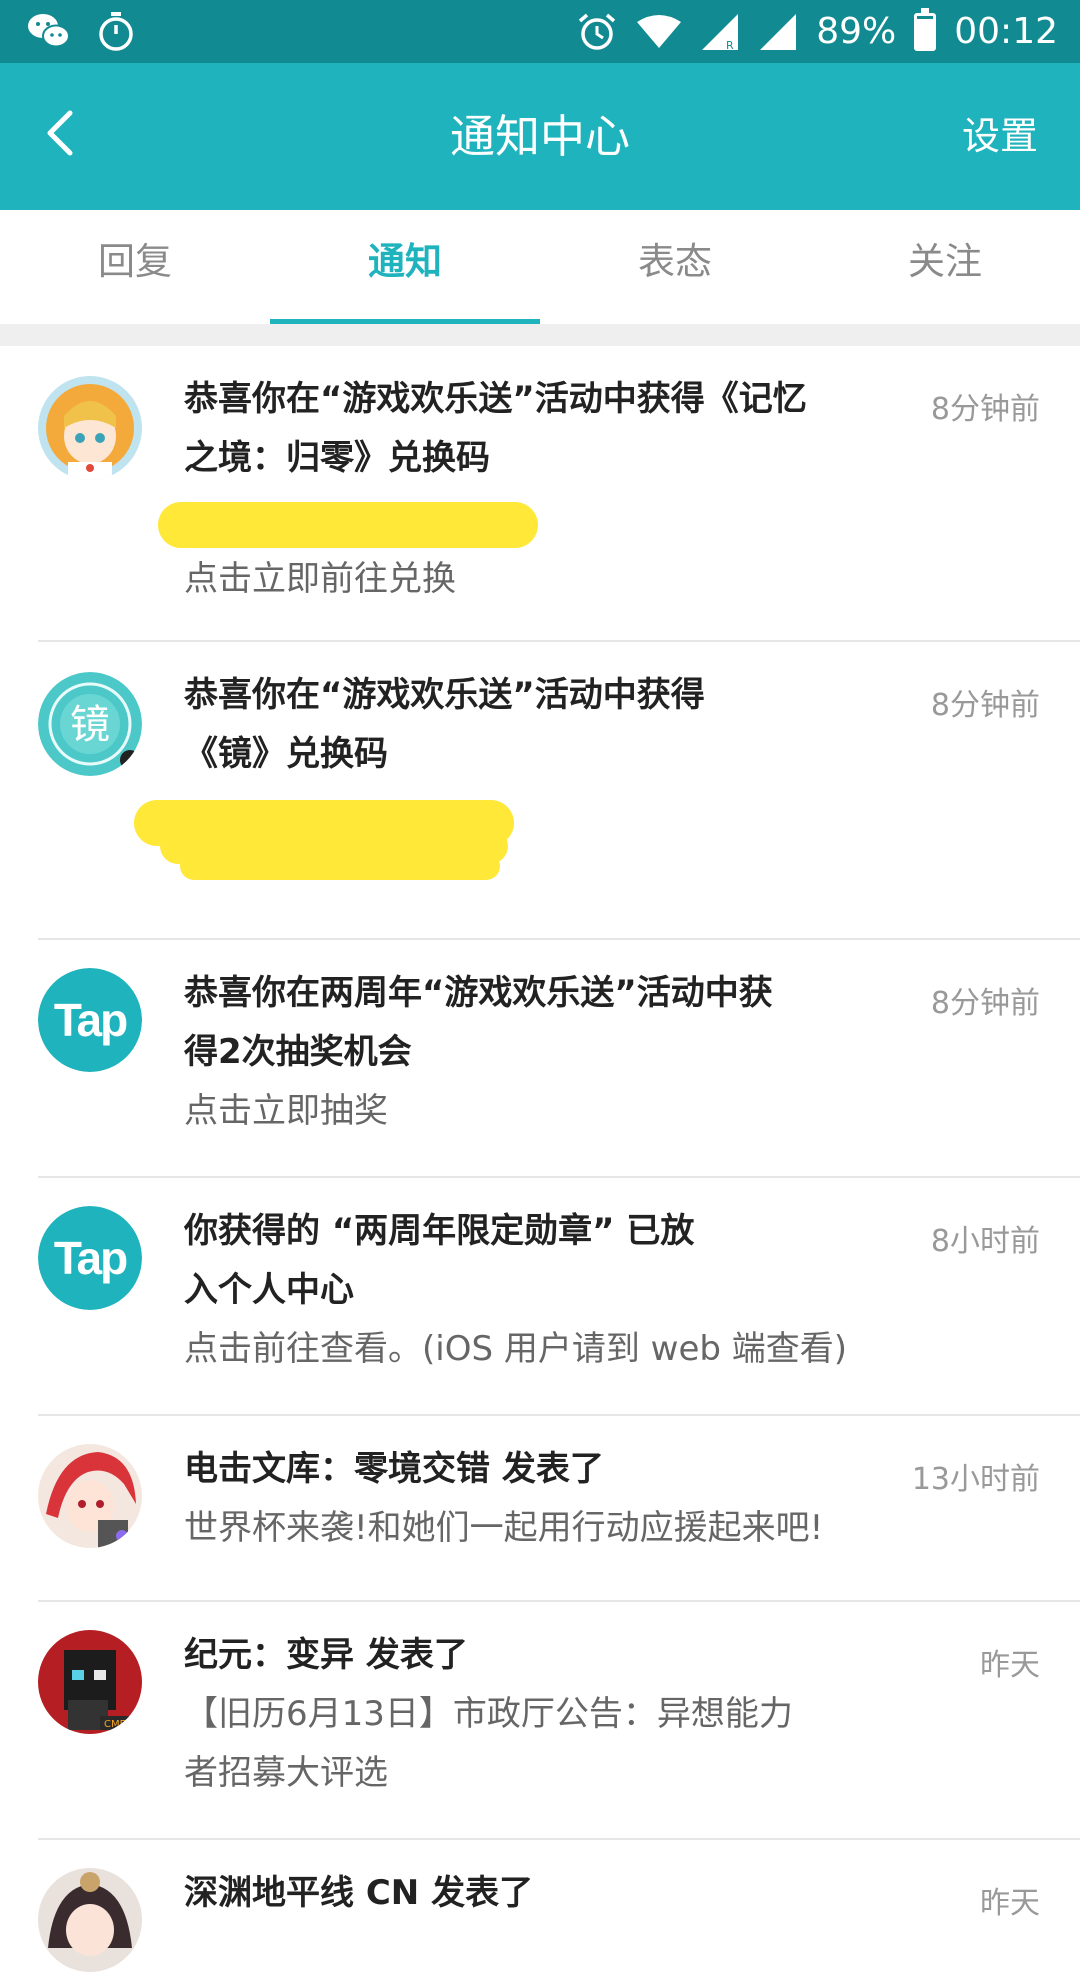  I want to click on notification-body: 点击立即抽奖, so click(286, 1111).